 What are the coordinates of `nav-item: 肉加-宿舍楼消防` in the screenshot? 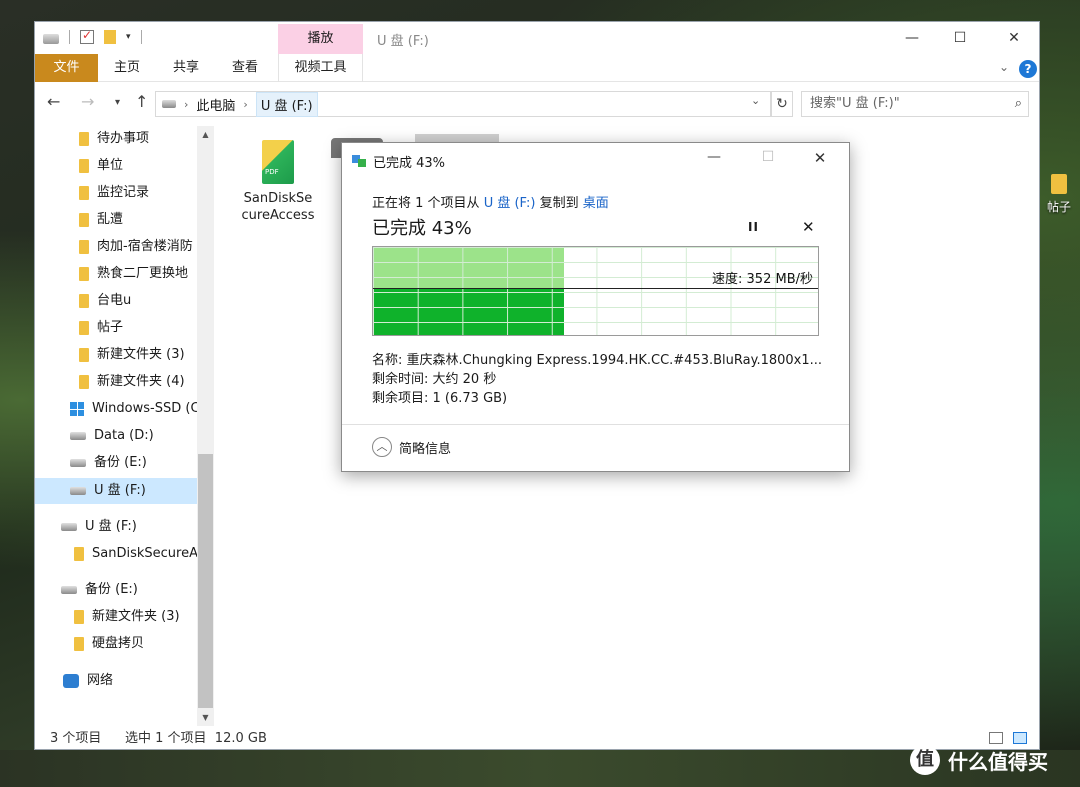 It's located at (138, 247).